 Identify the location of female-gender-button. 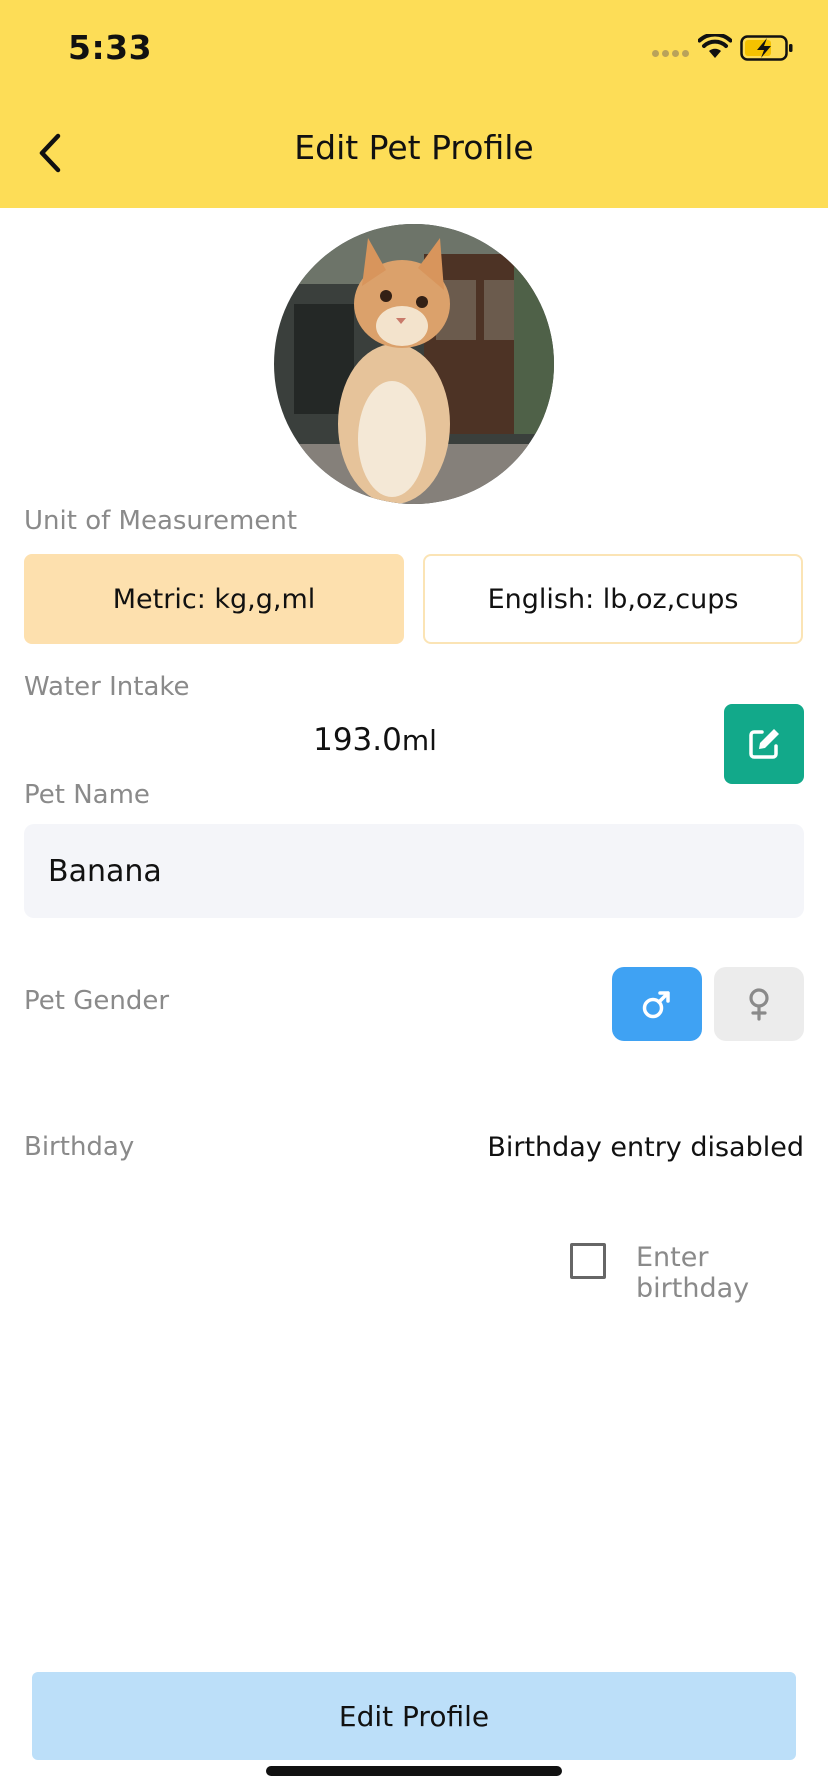
(759, 1004).